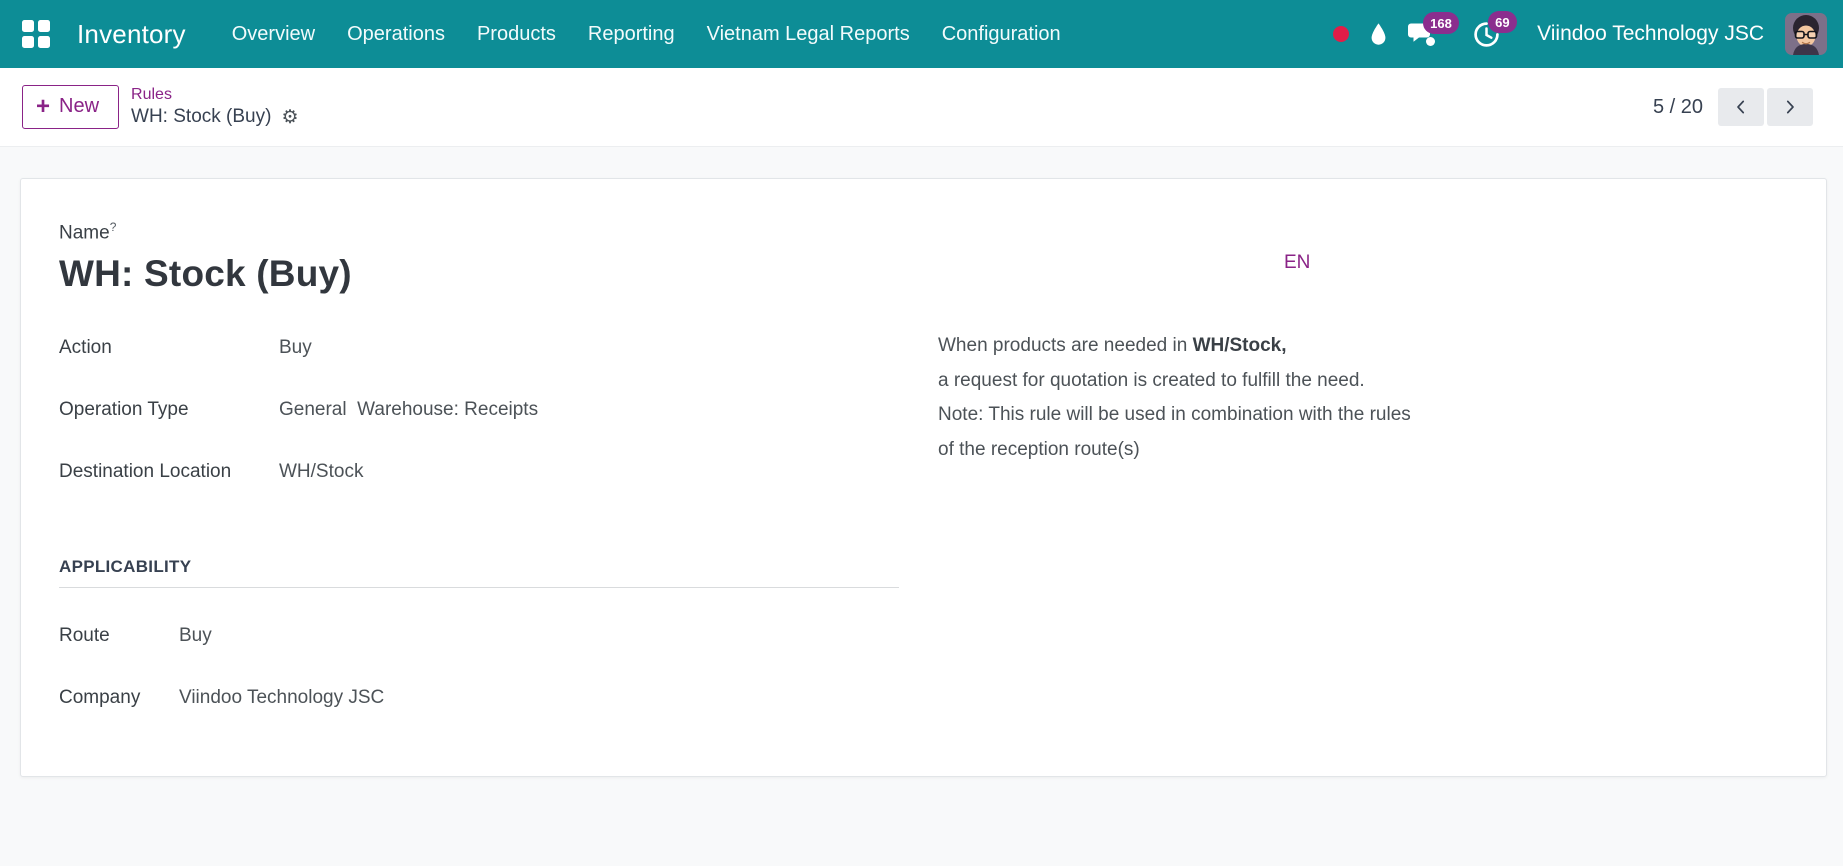 The width and height of the screenshot is (1843, 866). What do you see at coordinates (921, 107) in the screenshot?
I see `control-panel: + New Rules WH: Stock (Buy) ⚙ 5 / 20` at bounding box center [921, 107].